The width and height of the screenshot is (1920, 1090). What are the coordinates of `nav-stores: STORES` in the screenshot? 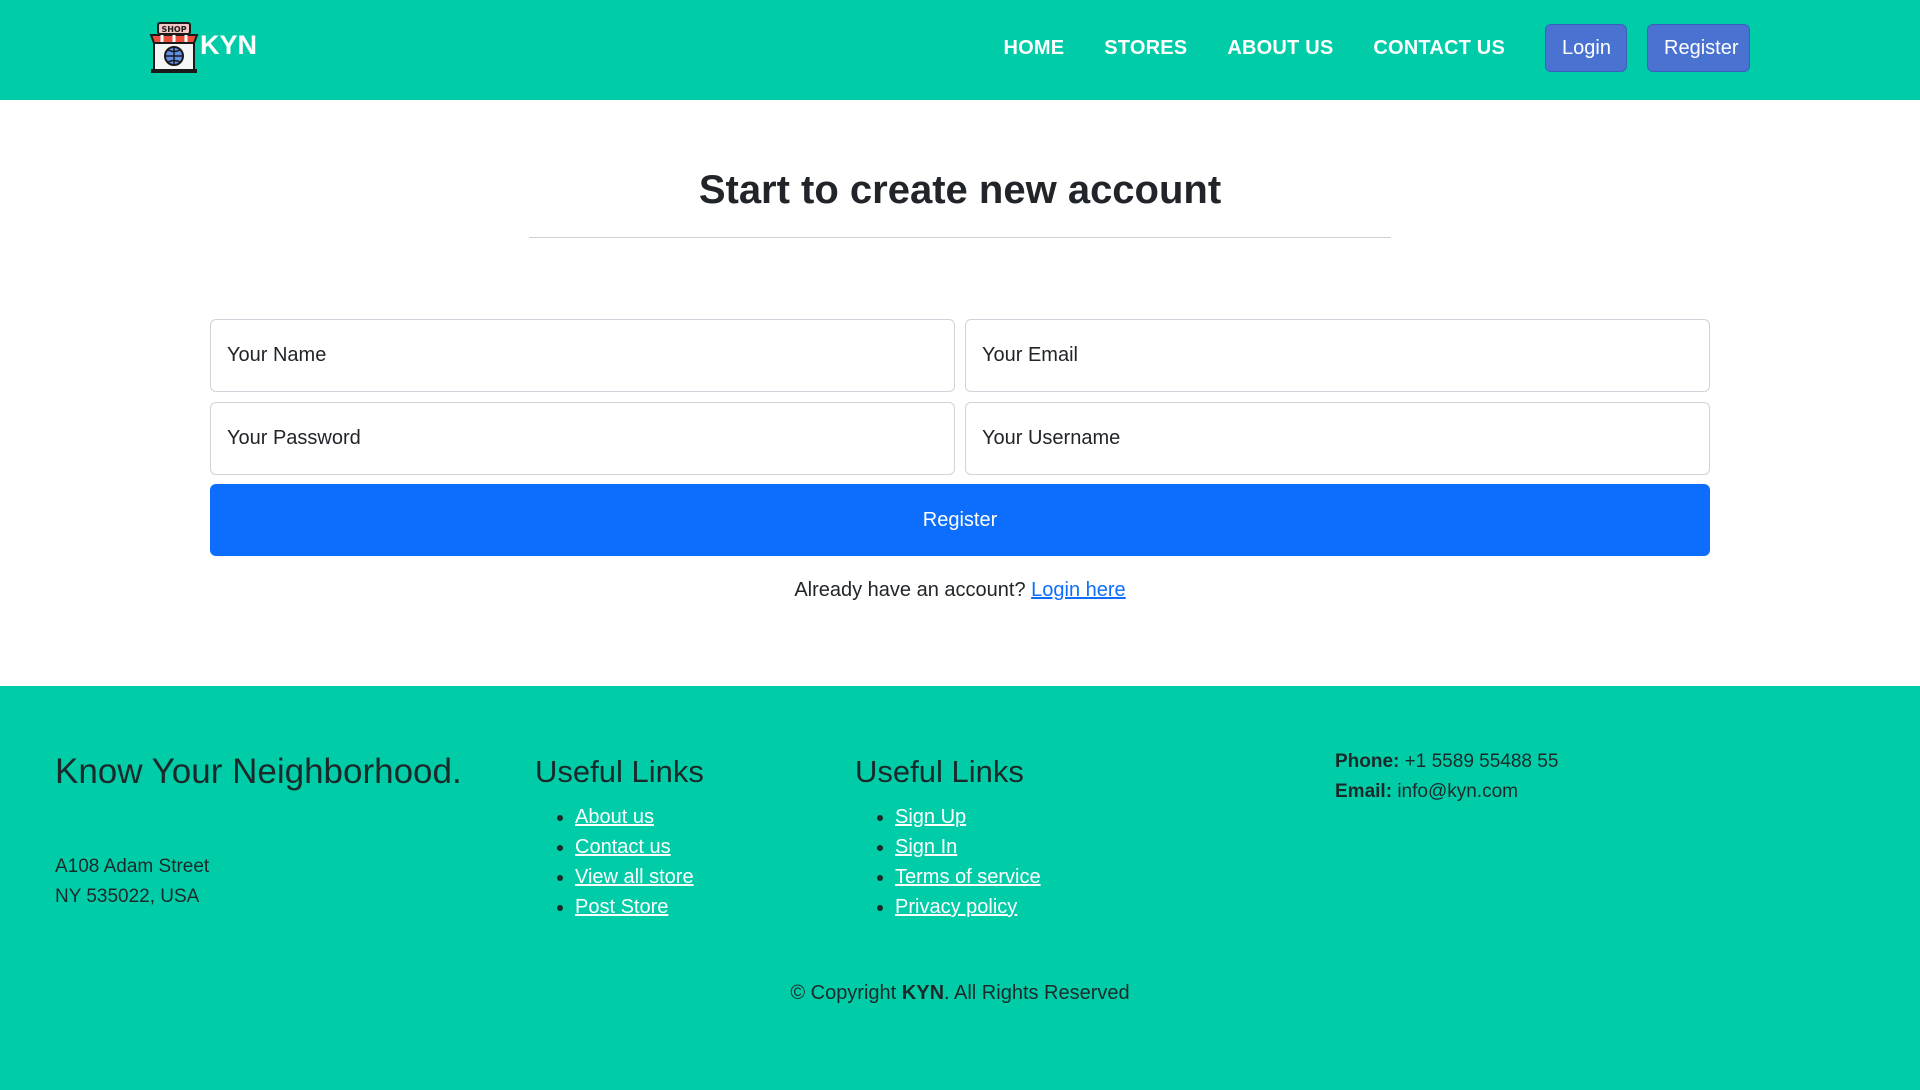 It's located at (1145, 48).